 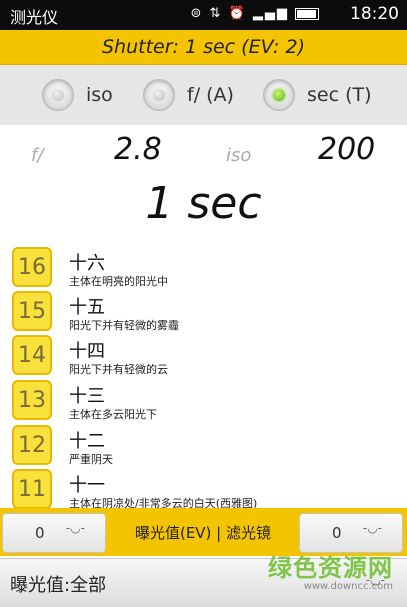 I want to click on mode-radio-group: iso f/ (A) sec (T), so click(x=203, y=95).